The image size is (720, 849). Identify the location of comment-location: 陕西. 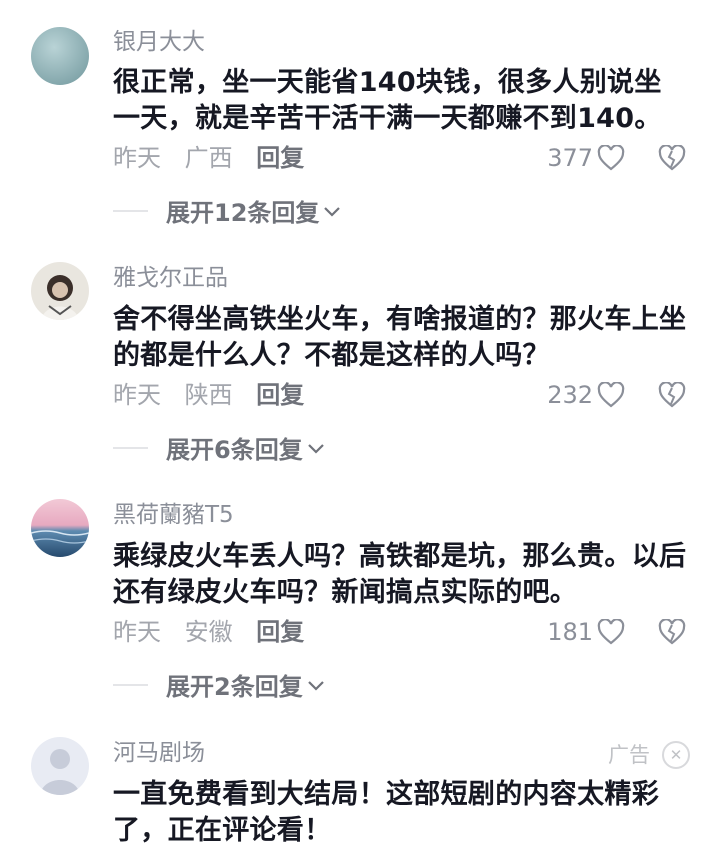
(208, 395).